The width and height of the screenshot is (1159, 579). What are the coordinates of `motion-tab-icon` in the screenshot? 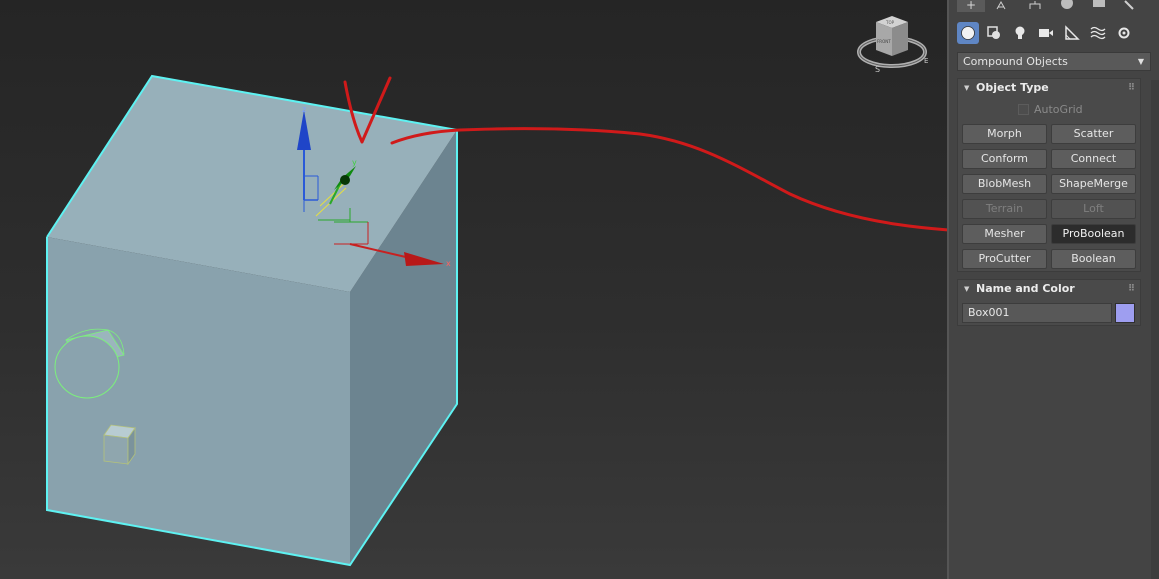 It's located at (1067, 6).